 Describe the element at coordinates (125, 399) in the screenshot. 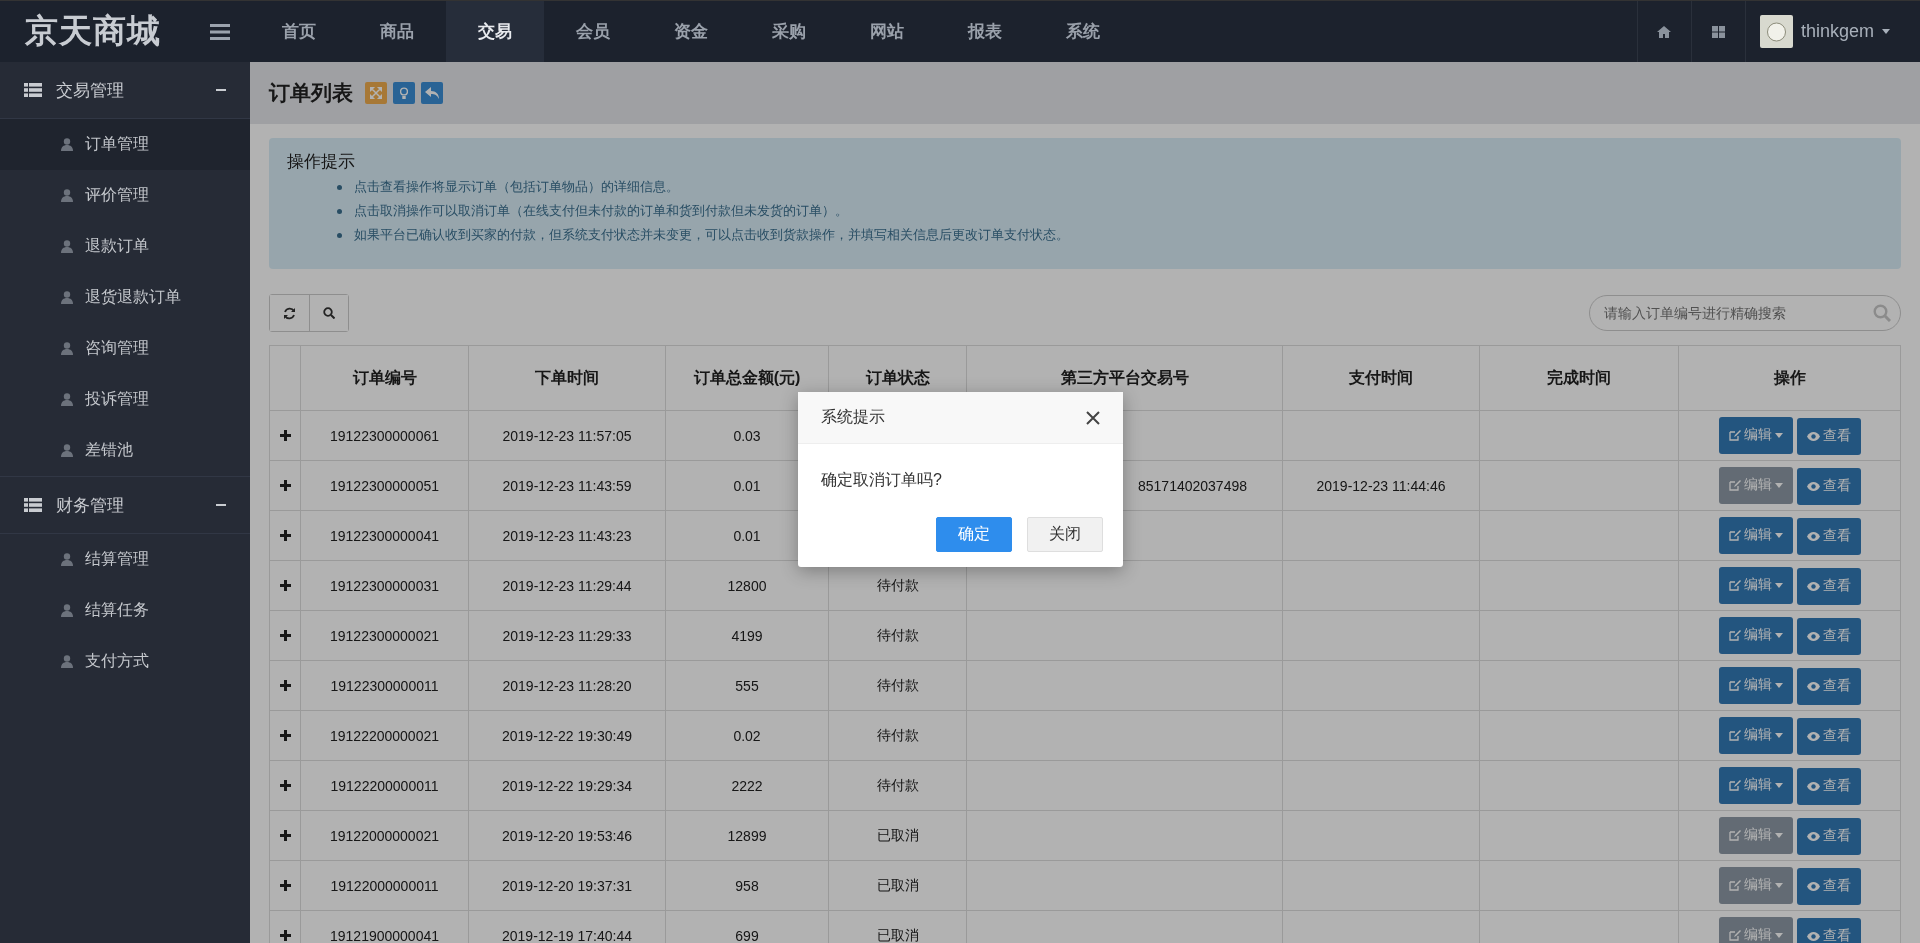

I see `sidebar-item: 投诉管理` at that location.